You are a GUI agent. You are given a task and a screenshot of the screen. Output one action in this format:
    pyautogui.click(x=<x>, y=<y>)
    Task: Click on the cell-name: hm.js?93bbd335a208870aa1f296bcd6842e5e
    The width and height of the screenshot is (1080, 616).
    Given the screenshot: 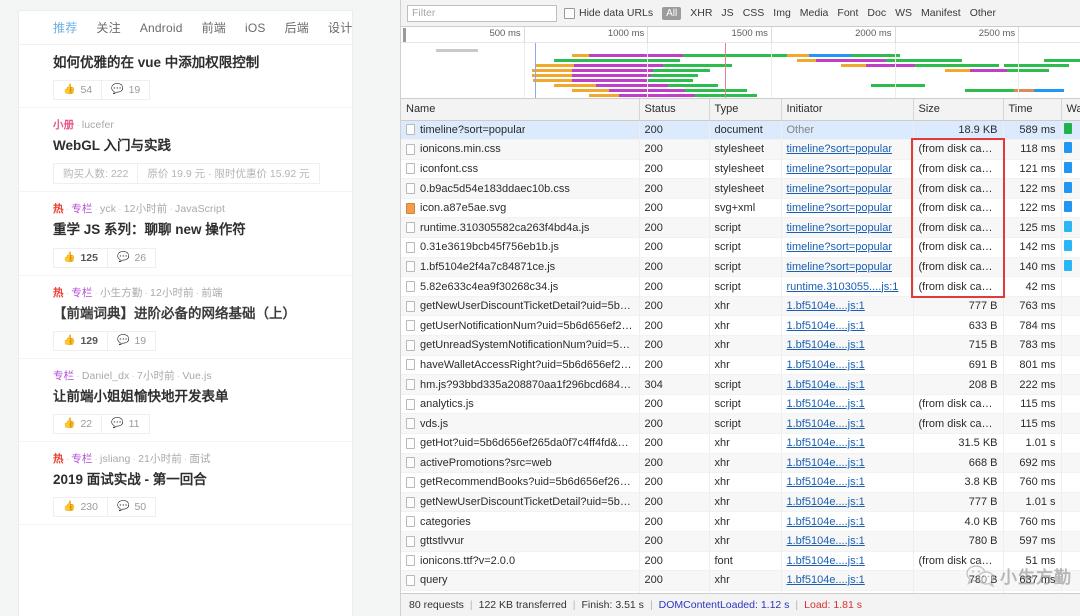 What is the action you would take?
    pyautogui.click(x=520, y=384)
    